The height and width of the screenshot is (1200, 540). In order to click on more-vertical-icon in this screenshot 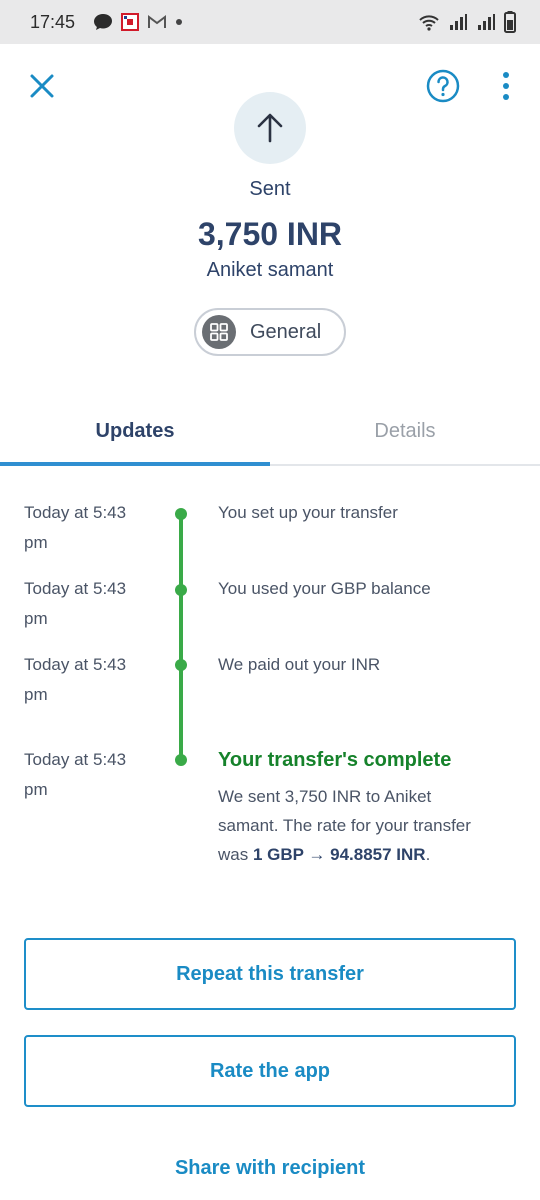, I will do `click(506, 86)`.